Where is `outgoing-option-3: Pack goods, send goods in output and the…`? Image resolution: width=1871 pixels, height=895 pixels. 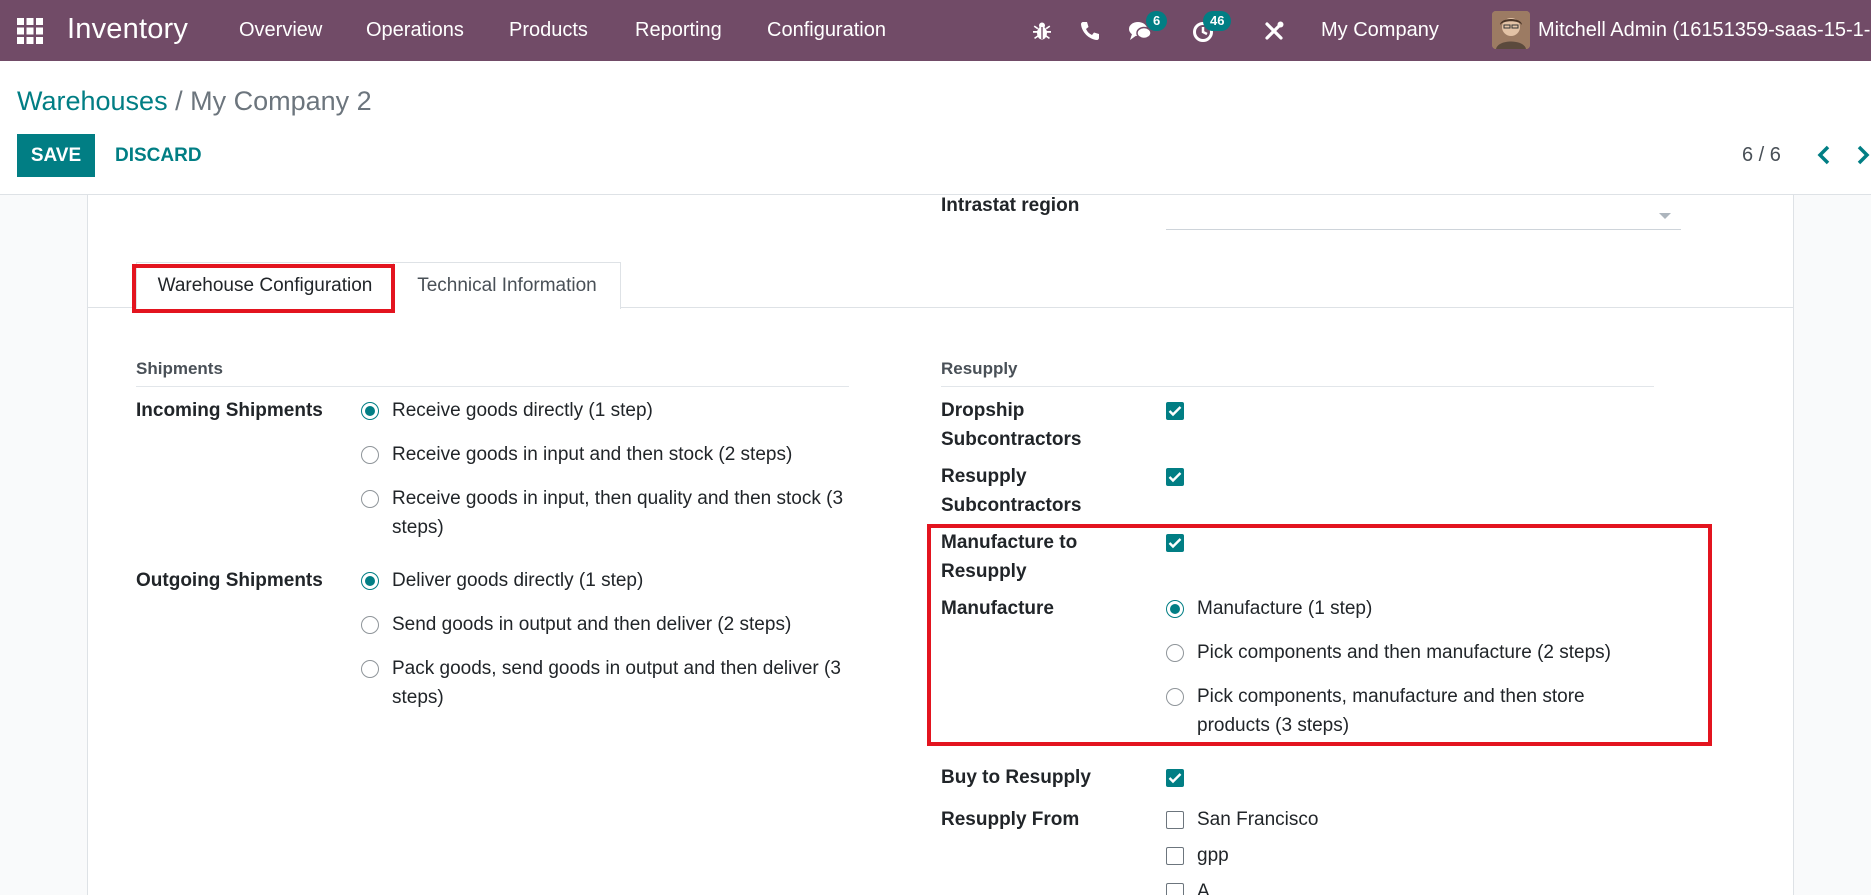 outgoing-option-3: Pack goods, send goods in output and the… is located at coordinates (606, 683).